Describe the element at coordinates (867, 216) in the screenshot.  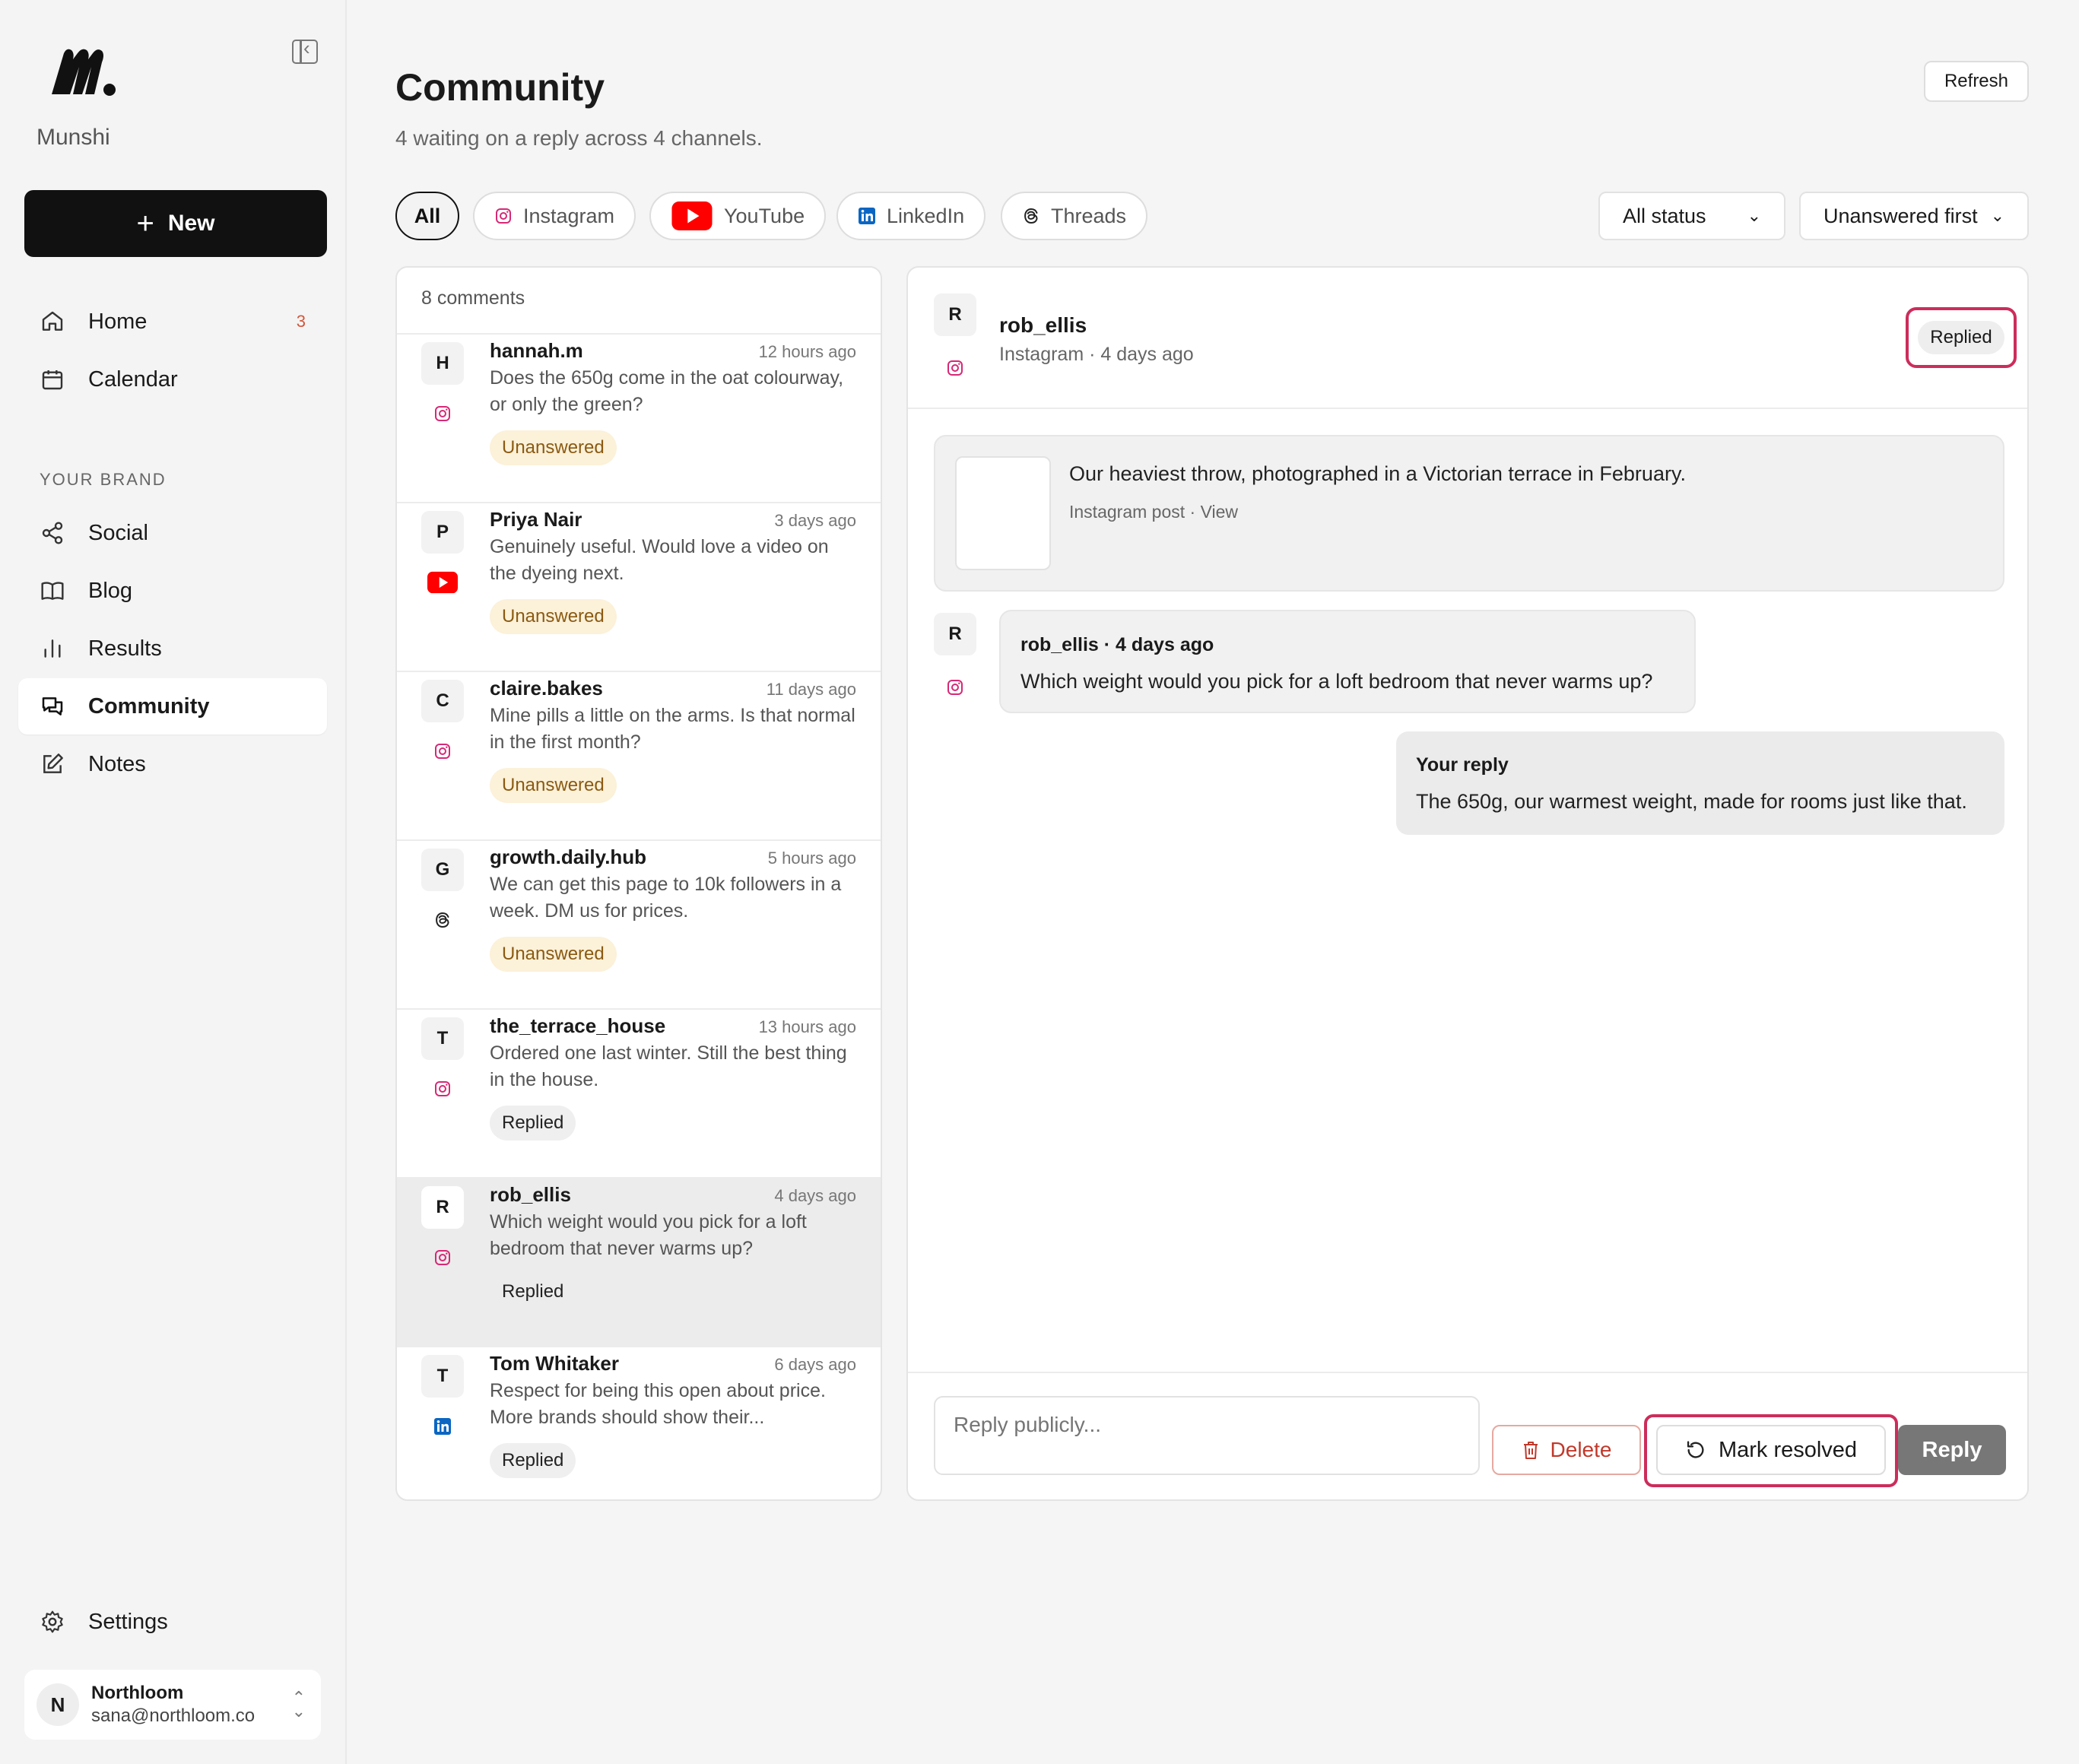
I see `linkedin-icon` at that location.